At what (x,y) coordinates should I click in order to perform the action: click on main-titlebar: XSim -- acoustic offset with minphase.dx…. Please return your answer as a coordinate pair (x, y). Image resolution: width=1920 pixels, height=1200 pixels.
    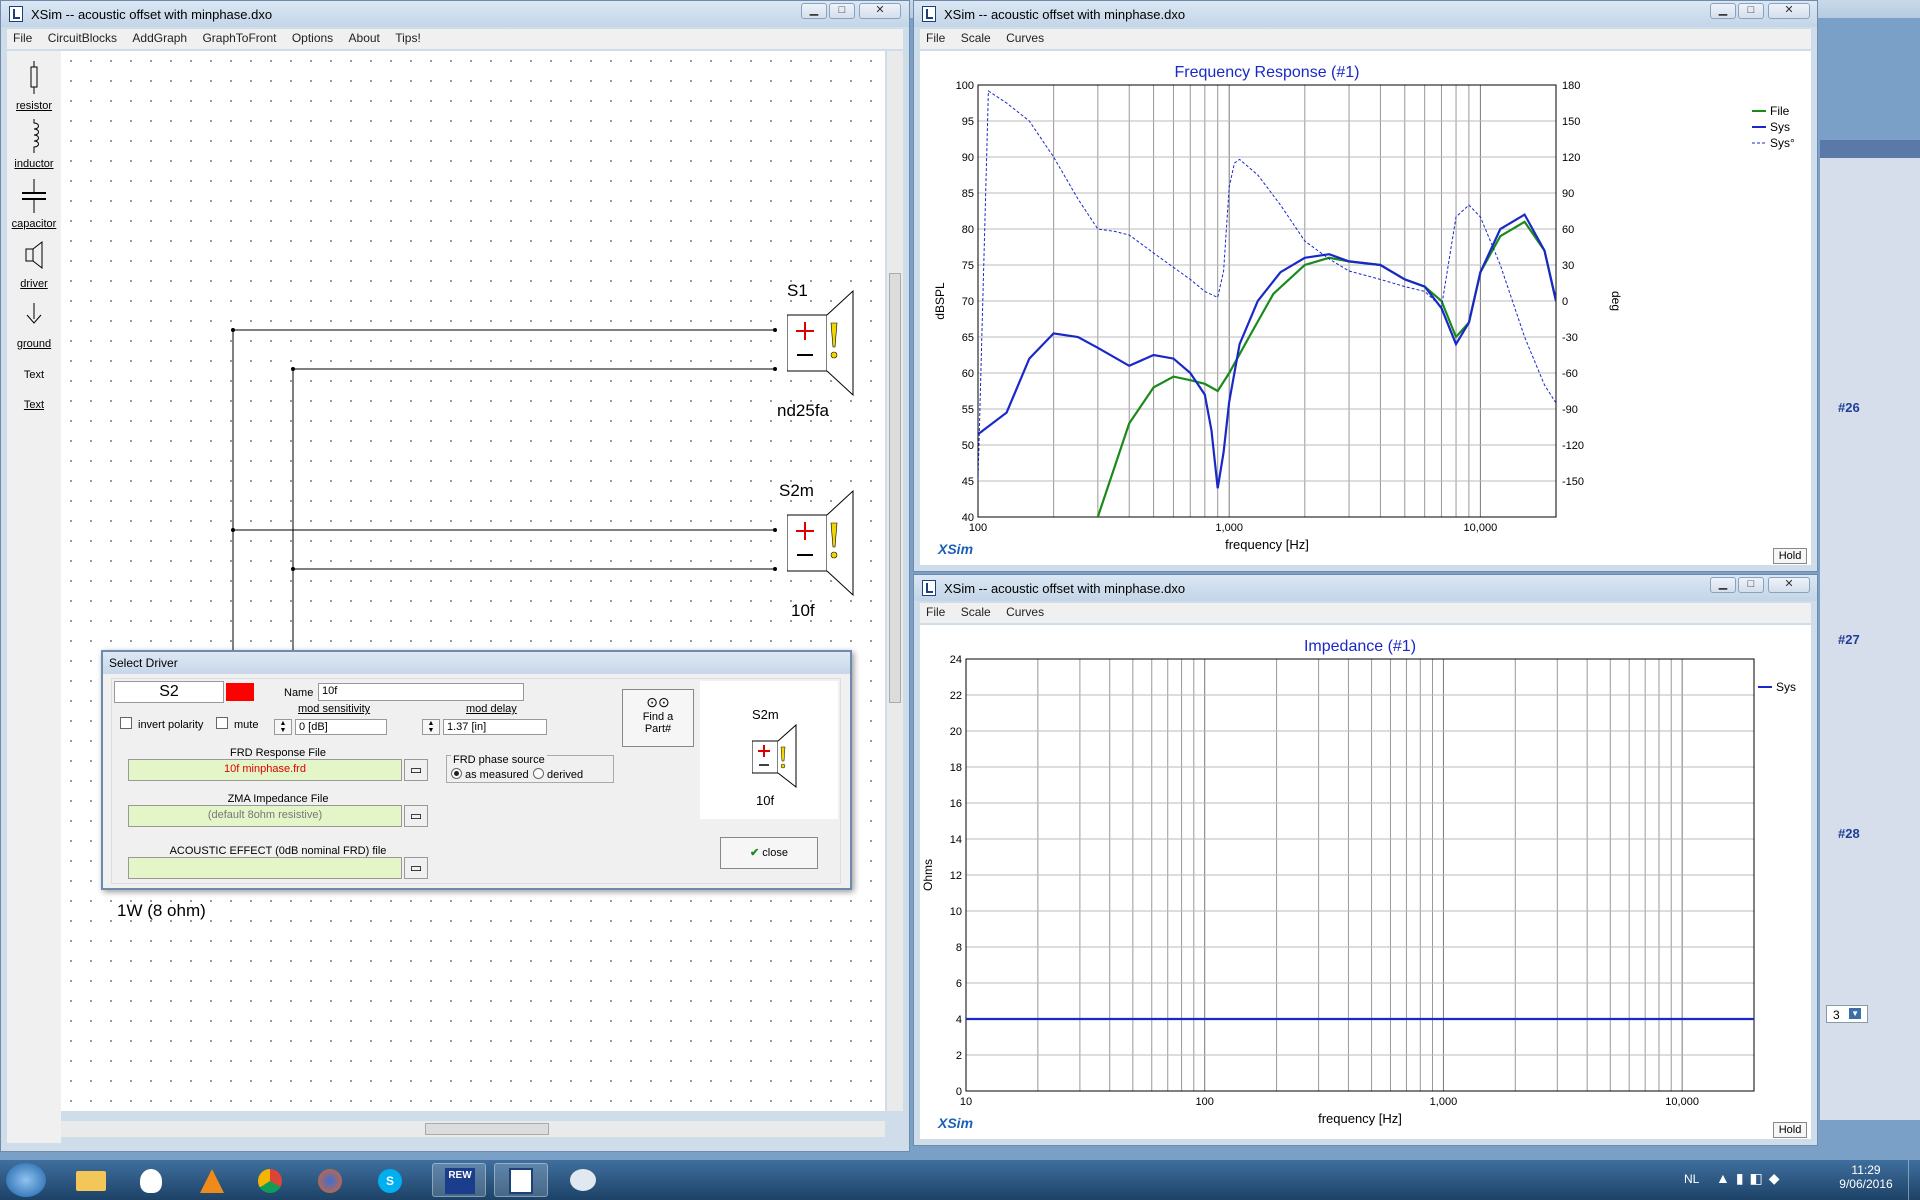
    Looking at the image, I should click on (455, 14).